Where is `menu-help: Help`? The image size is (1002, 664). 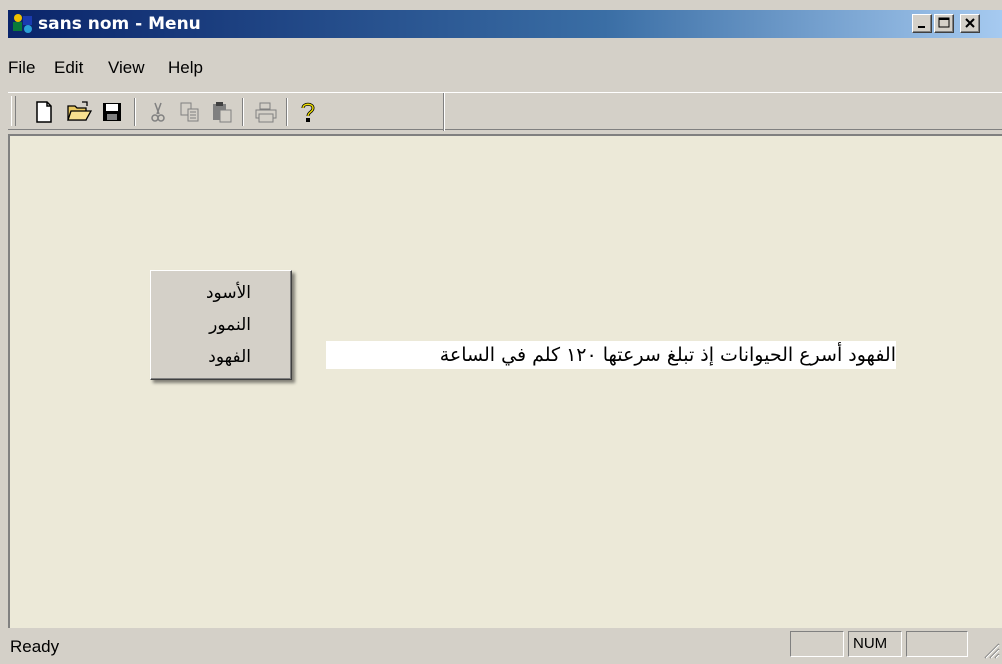 menu-help: Help is located at coordinates (185, 68).